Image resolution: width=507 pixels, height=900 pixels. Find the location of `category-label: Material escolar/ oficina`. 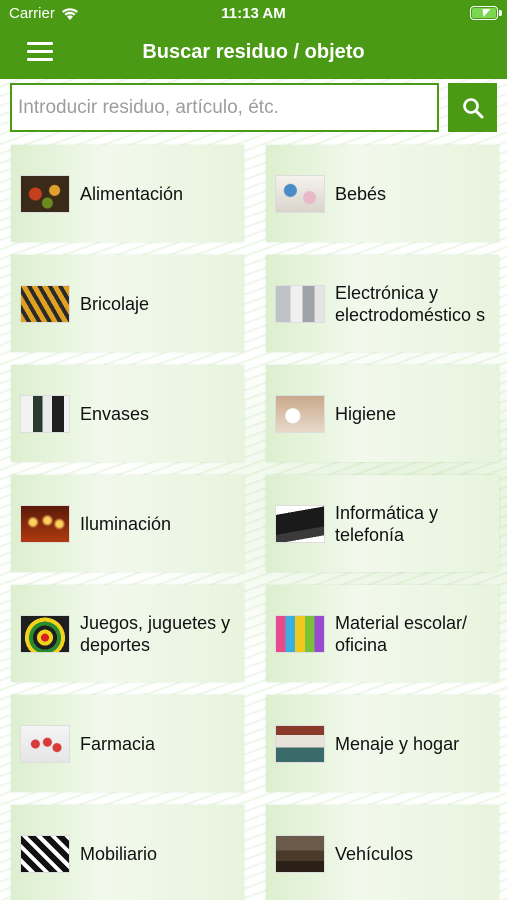

category-label: Material escolar/ oficina is located at coordinates (401, 633).